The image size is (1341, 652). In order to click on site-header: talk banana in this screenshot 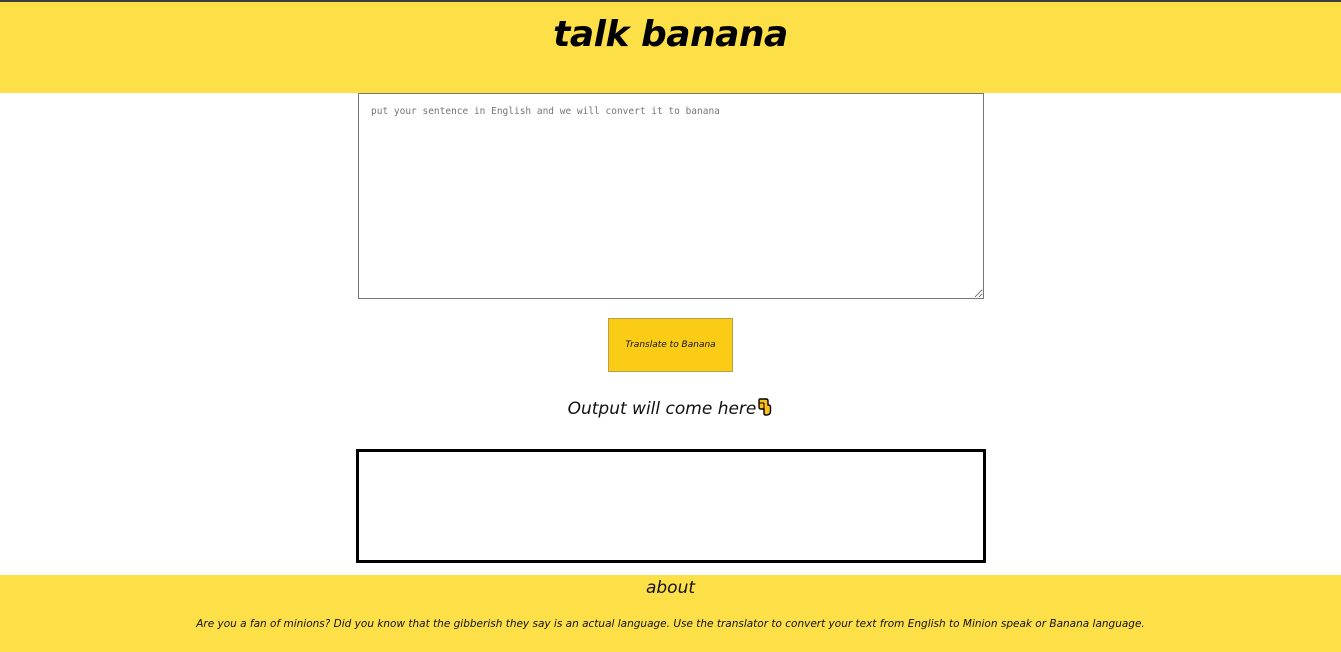, I will do `click(670, 47)`.